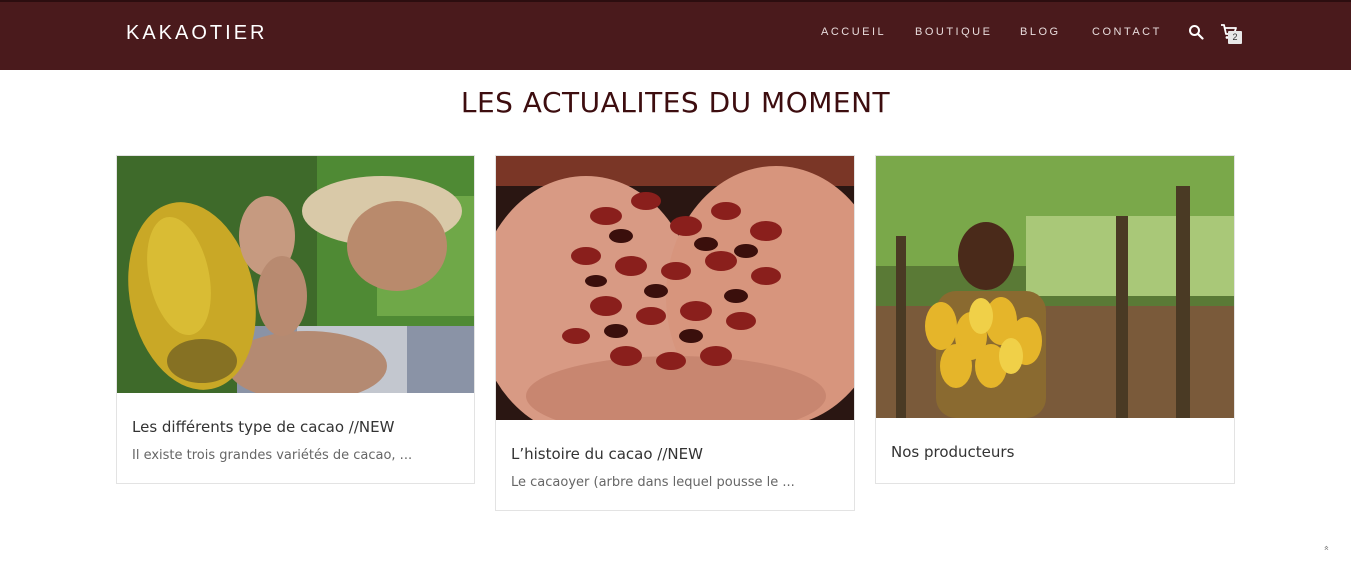 Image resolution: width=1351 pixels, height=571 pixels. Describe the element at coordinates (607, 454) in the screenshot. I see `post-title: L’histoire du cacao //NEW` at that location.